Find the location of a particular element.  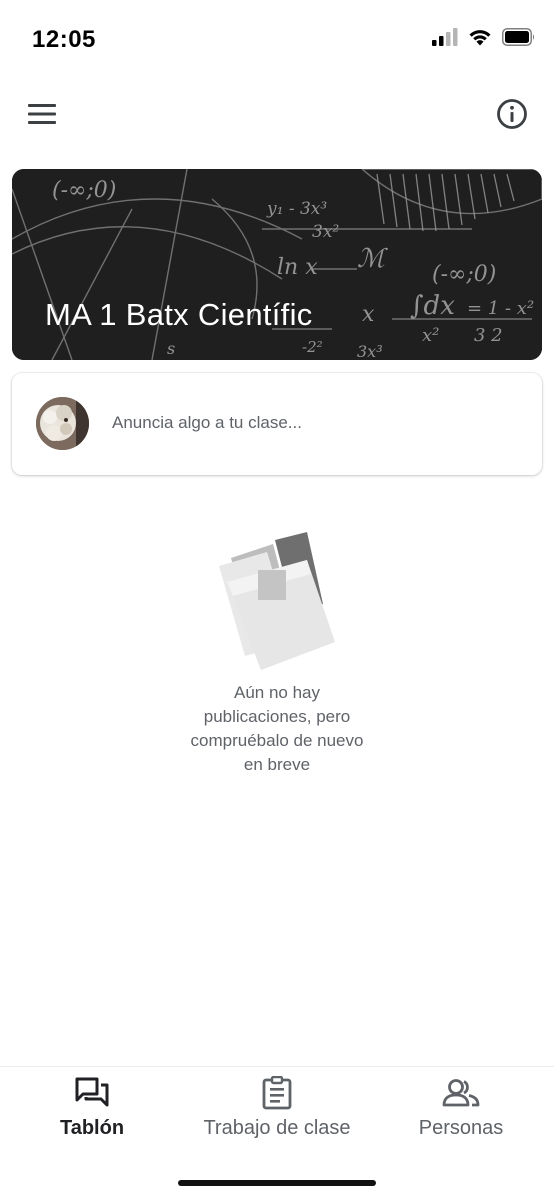

wifi-icon is located at coordinates (480, 39).